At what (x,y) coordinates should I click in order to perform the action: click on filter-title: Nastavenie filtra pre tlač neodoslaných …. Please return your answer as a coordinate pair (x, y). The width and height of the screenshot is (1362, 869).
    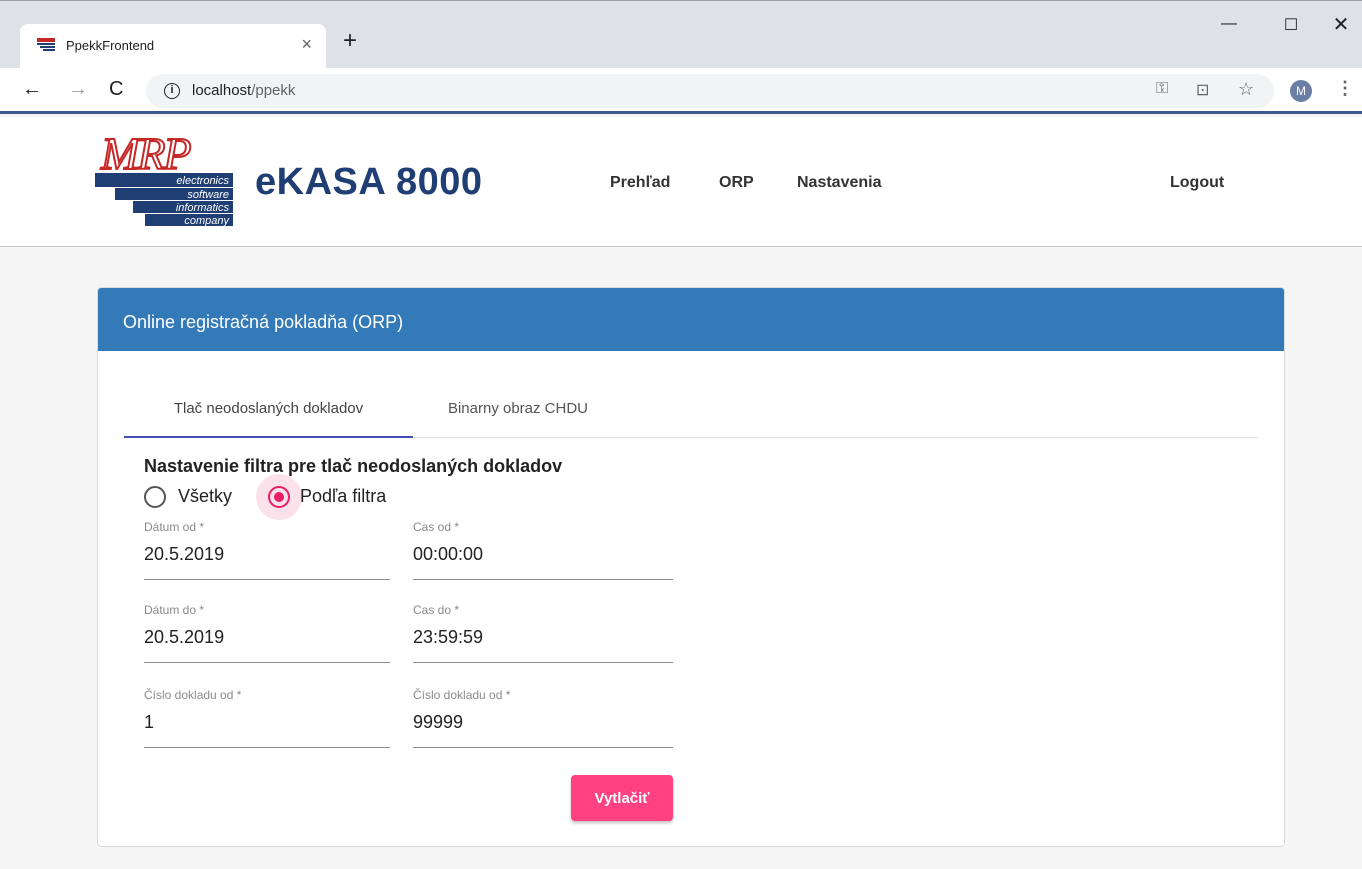
    Looking at the image, I should click on (353, 466).